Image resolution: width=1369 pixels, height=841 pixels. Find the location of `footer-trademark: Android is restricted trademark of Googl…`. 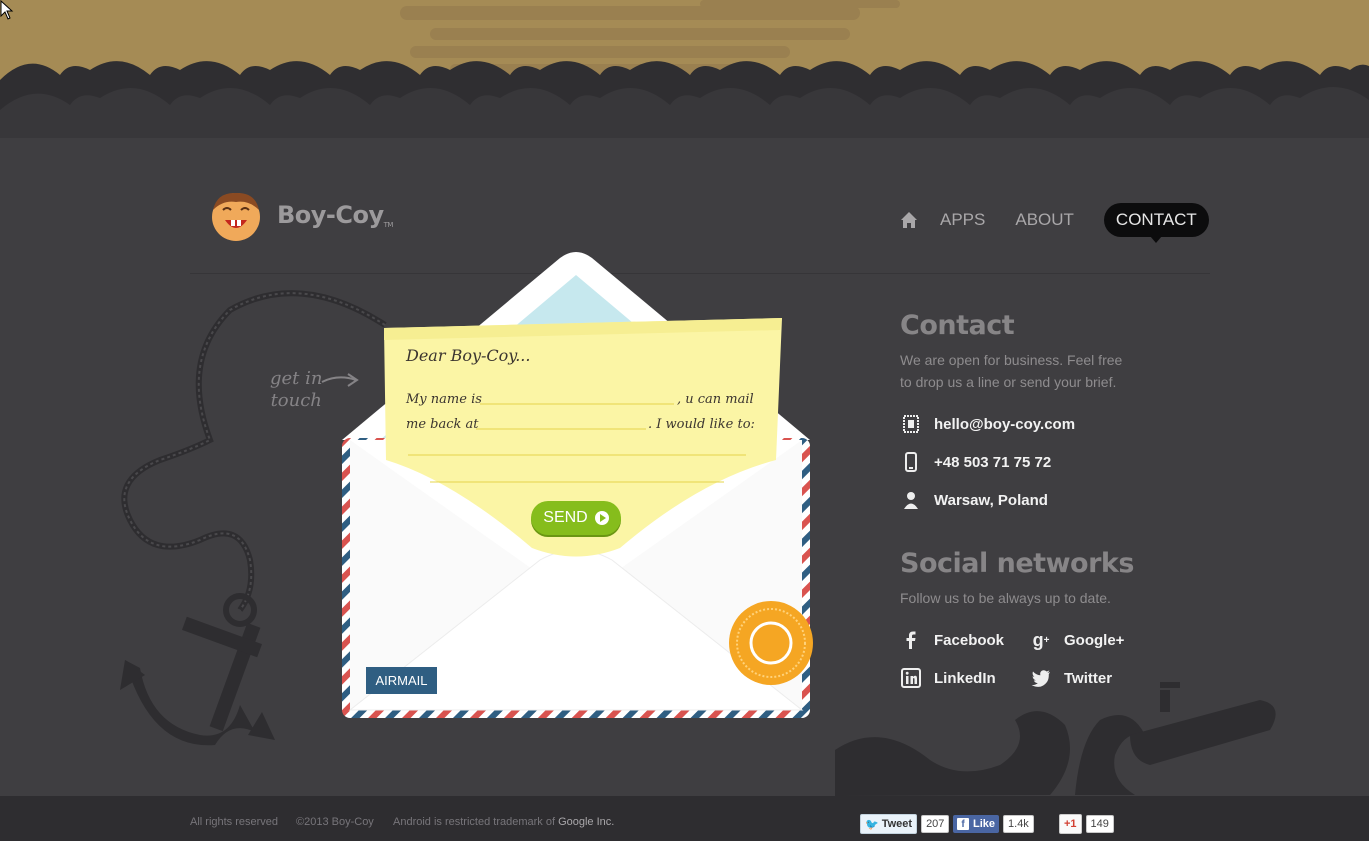

footer-trademark: Android is restricted trademark of Googl… is located at coordinates (504, 822).